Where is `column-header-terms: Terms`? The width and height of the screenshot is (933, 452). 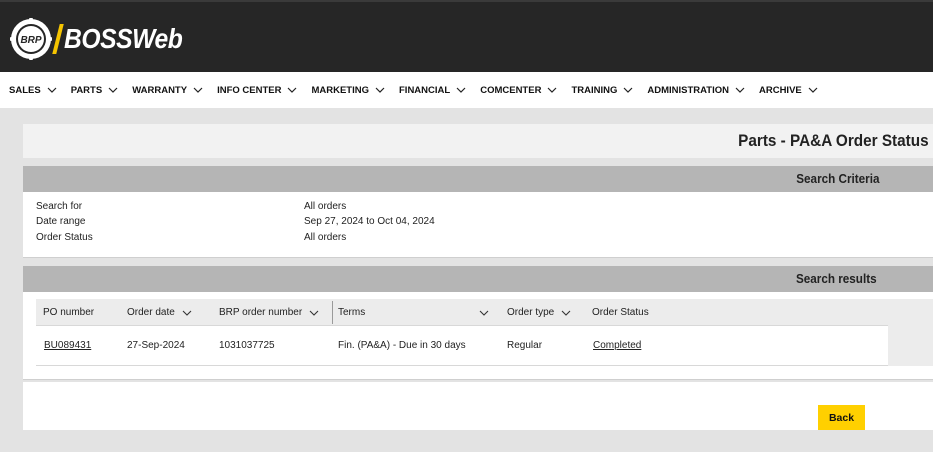 column-header-terms: Terms is located at coordinates (351, 312).